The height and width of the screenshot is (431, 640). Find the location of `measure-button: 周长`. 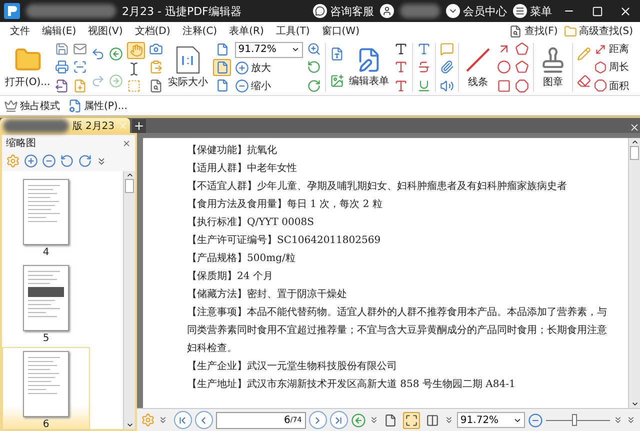

measure-button: 周长 is located at coordinates (612, 67).